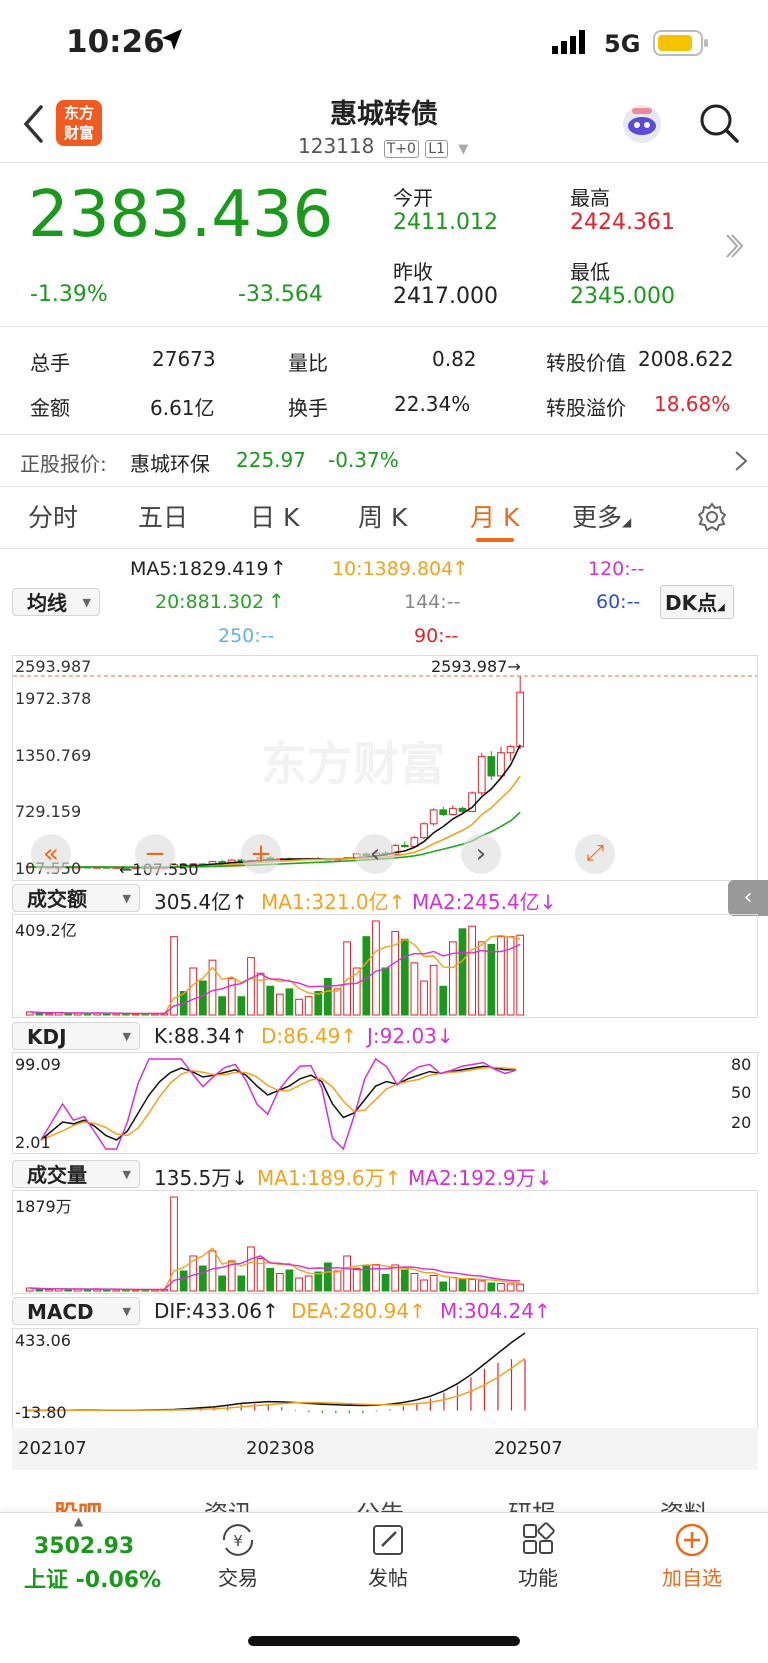 Image resolution: width=768 pixels, height=1663 pixels. Describe the element at coordinates (53, 666) in the screenshot. I see `y-tick-1: 2593.987` at that location.